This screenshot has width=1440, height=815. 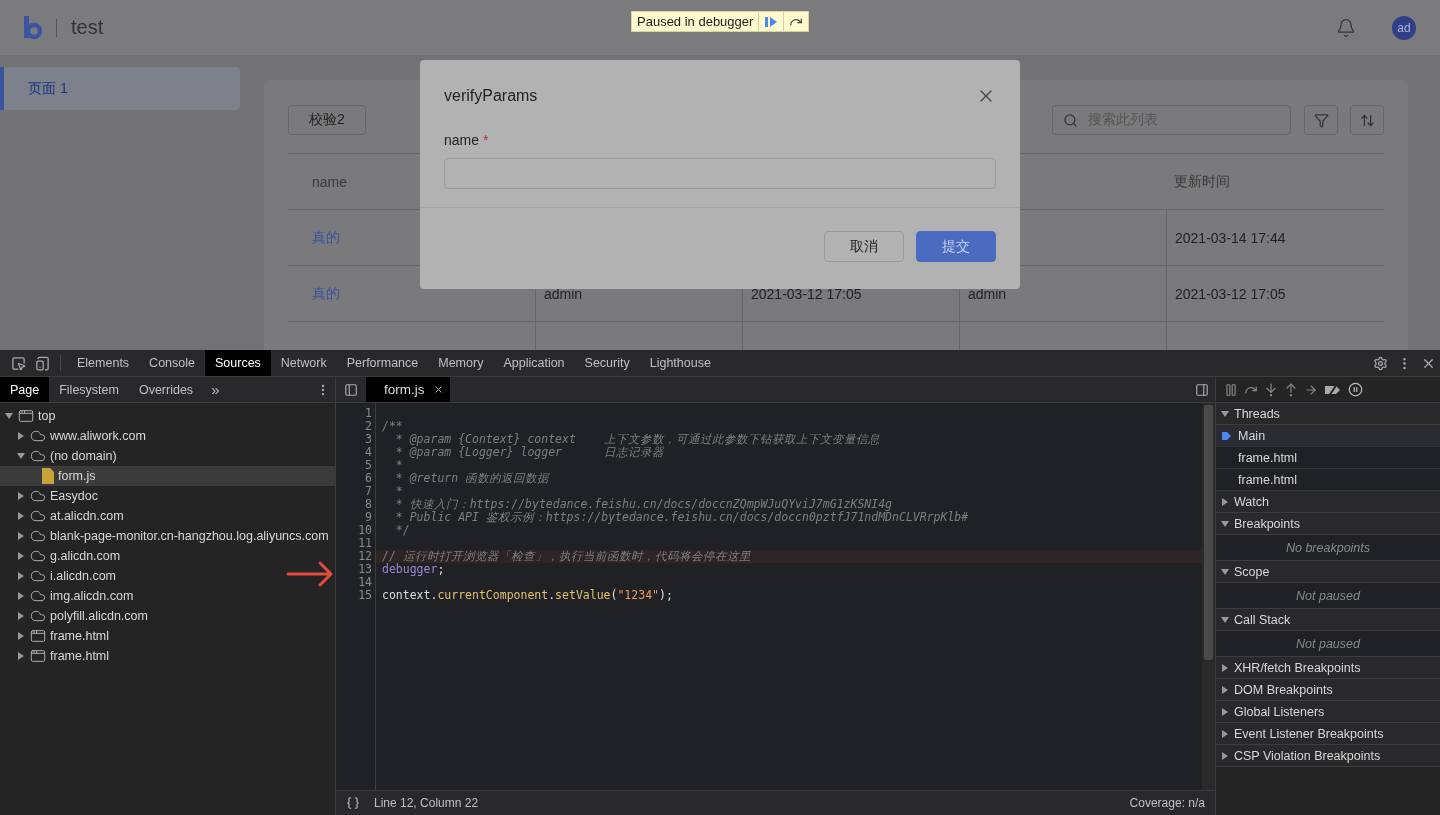 I want to click on format-icon, so click(x=353, y=803).